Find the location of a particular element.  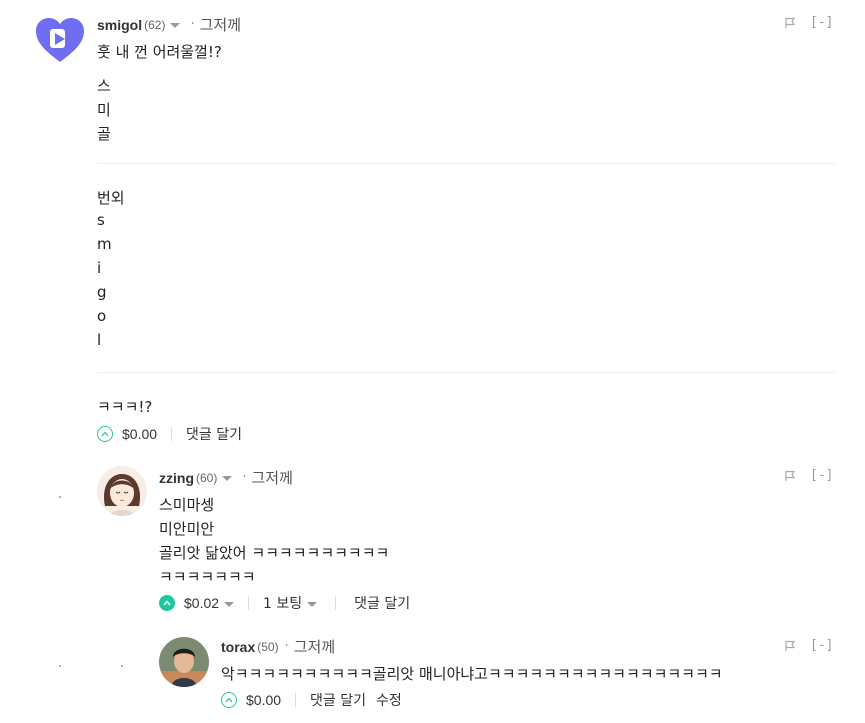

voters-button: 1 보팅 is located at coordinates (282, 603).